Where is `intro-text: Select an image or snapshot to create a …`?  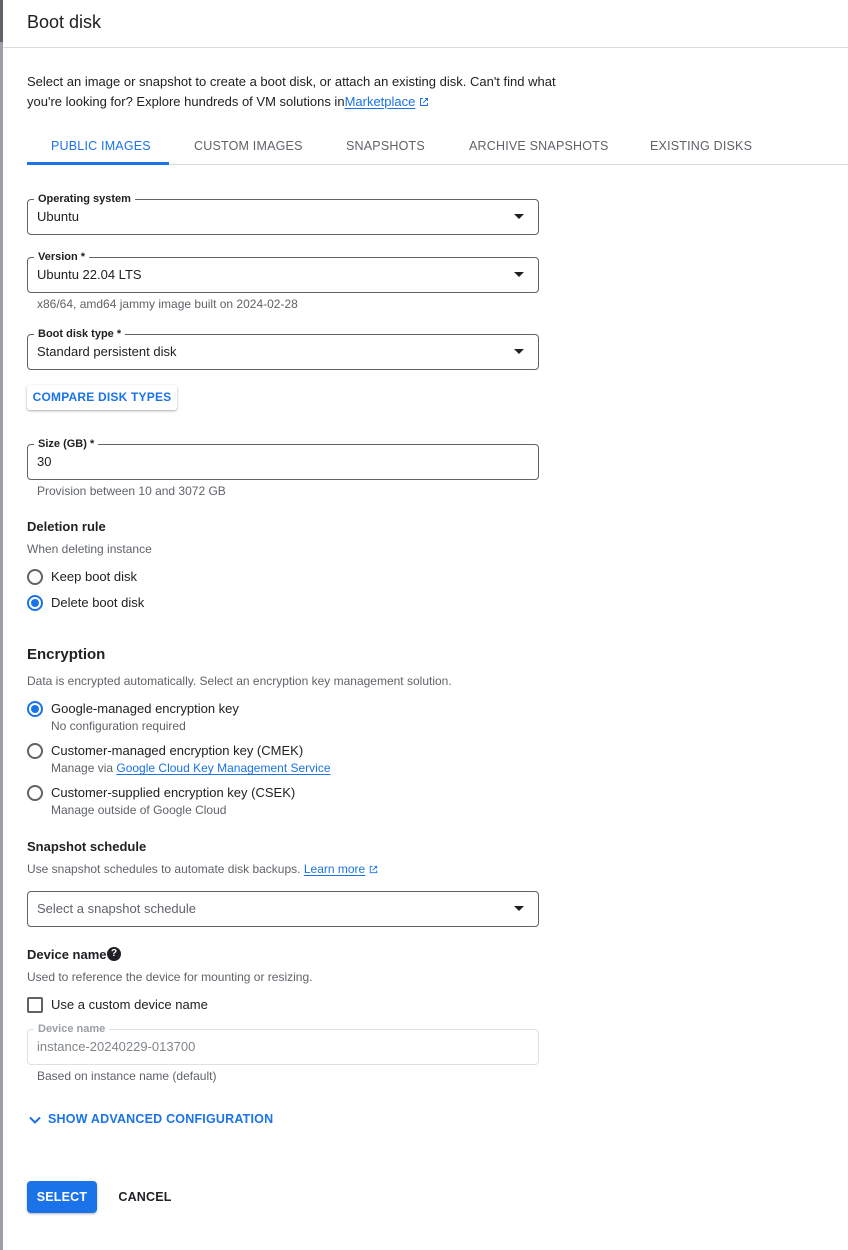
intro-text: Select an image or snapshot to create a … is located at coordinates (307, 92).